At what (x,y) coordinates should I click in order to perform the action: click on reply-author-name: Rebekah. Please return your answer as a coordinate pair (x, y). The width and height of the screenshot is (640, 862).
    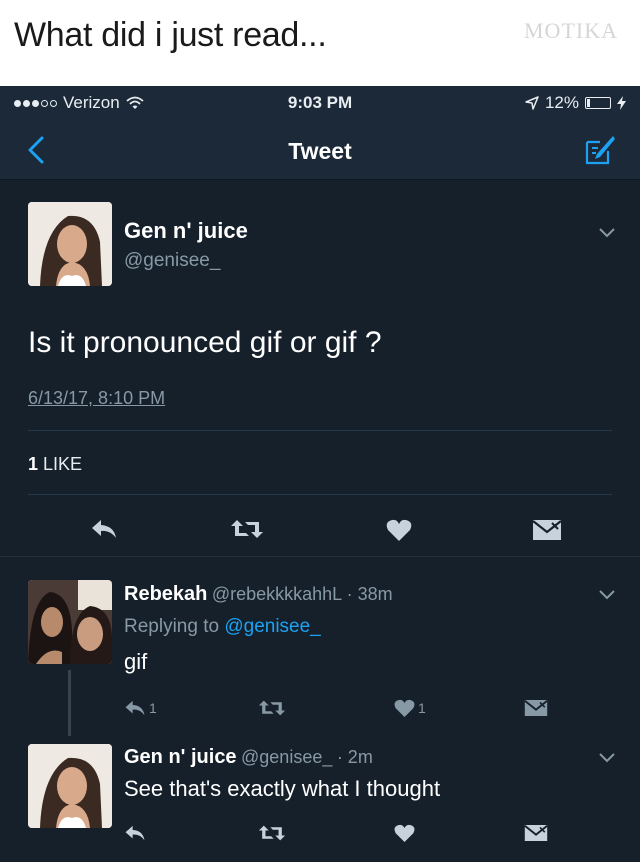
    Looking at the image, I should click on (165, 594).